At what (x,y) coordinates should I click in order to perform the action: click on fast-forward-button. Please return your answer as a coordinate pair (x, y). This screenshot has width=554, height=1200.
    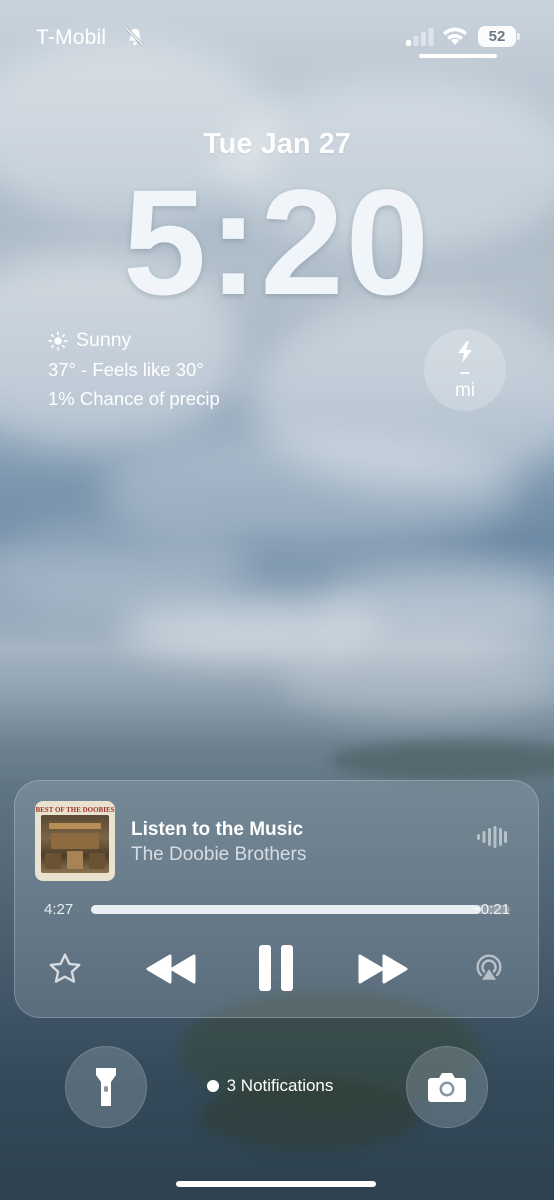
    Looking at the image, I should click on (383, 969).